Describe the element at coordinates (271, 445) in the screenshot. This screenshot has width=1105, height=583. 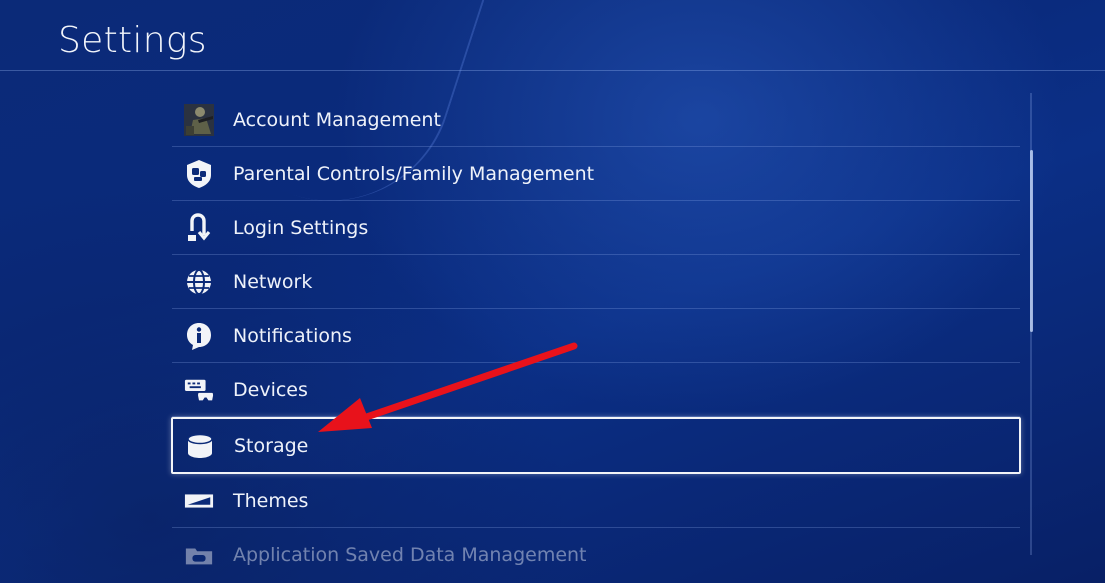
I see `menu-item-label: Storage` at that location.